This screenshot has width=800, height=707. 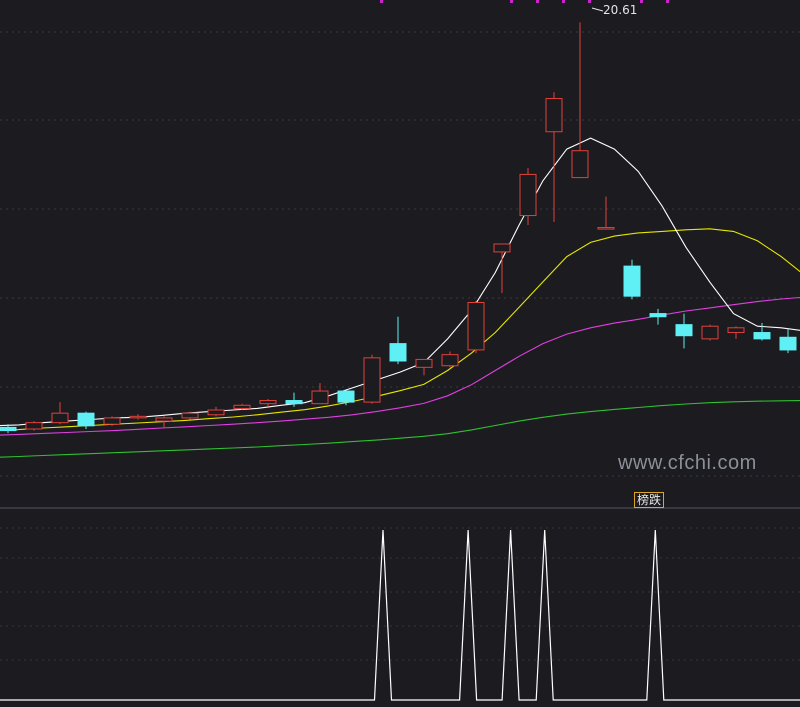 What do you see at coordinates (400, 429) in the screenshot?
I see `ma60-line` at bounding box center [400, 429].